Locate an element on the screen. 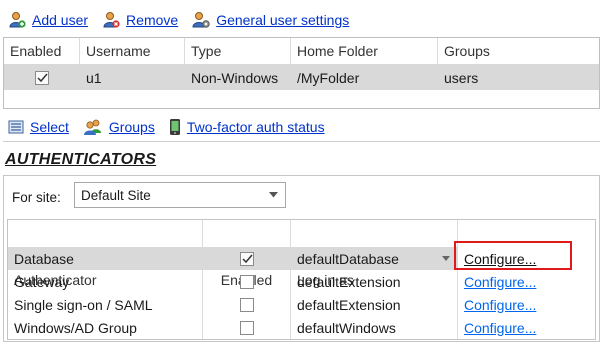  remove-user-button: Remove is located at coordinates (140, 20).